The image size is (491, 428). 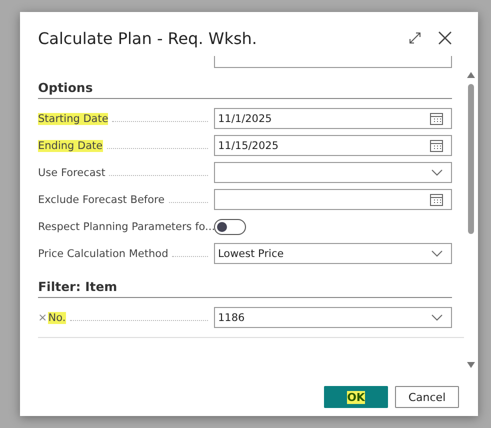 What do you see at coordinates (415, 38) in the screenshot?
I see `expand-icon` at bounding box center [415, 38].